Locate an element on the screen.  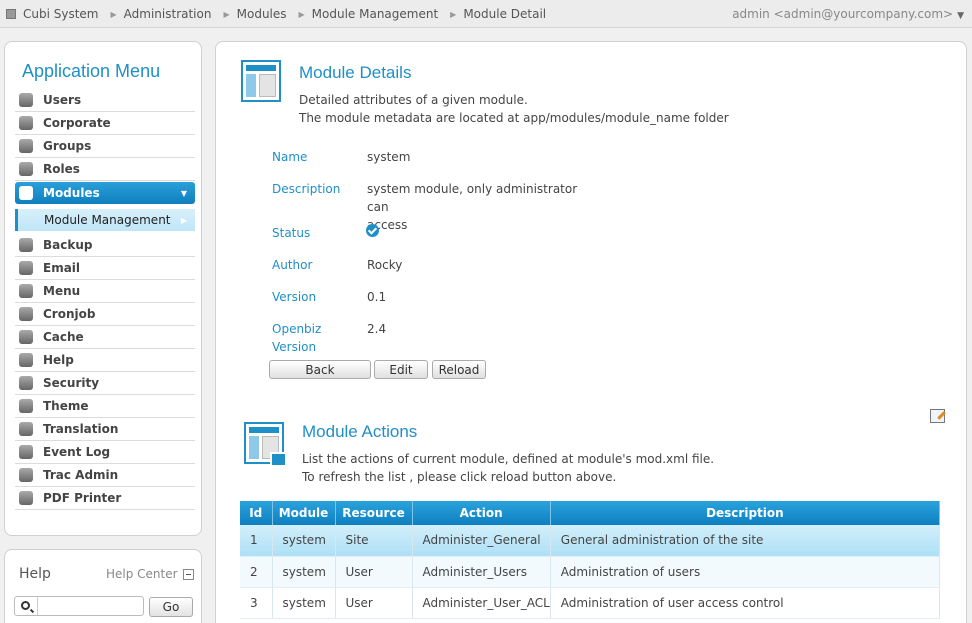
edit-button: Edit is located at coordinates (401, 369).